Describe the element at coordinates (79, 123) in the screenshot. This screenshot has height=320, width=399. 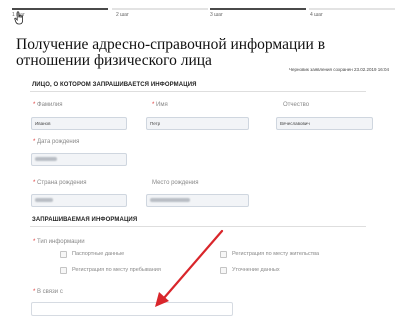
I see `surname-input: Иванов` at that location.